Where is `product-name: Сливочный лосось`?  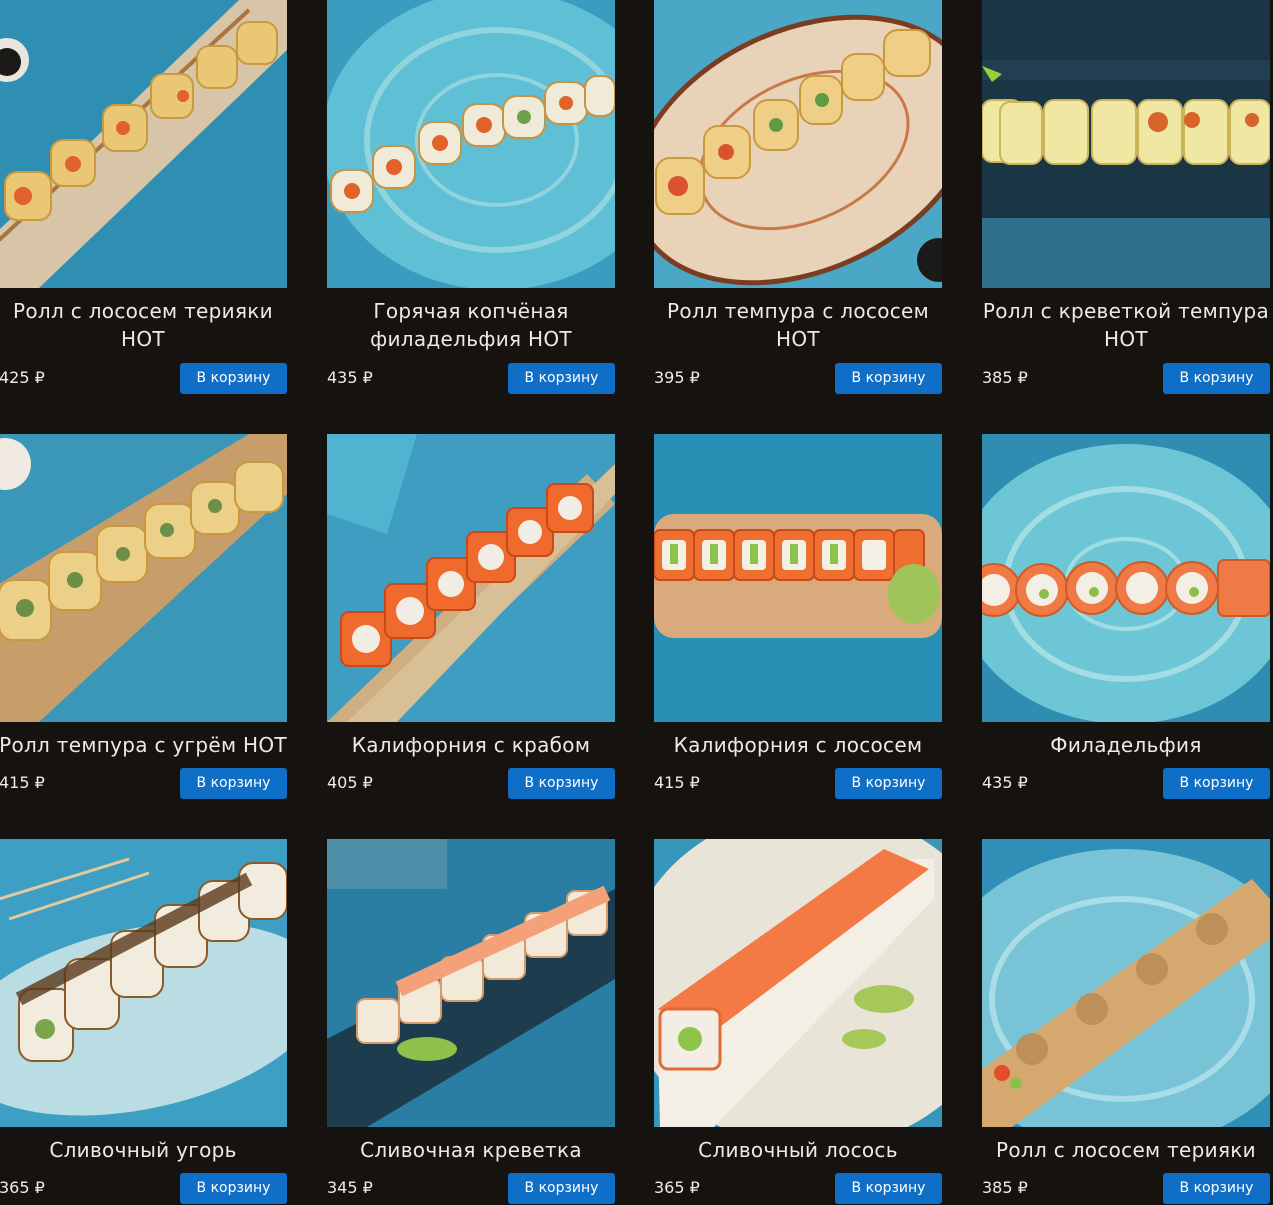
product-name: Сливочный лосось is located at coordinates (798, 1150).